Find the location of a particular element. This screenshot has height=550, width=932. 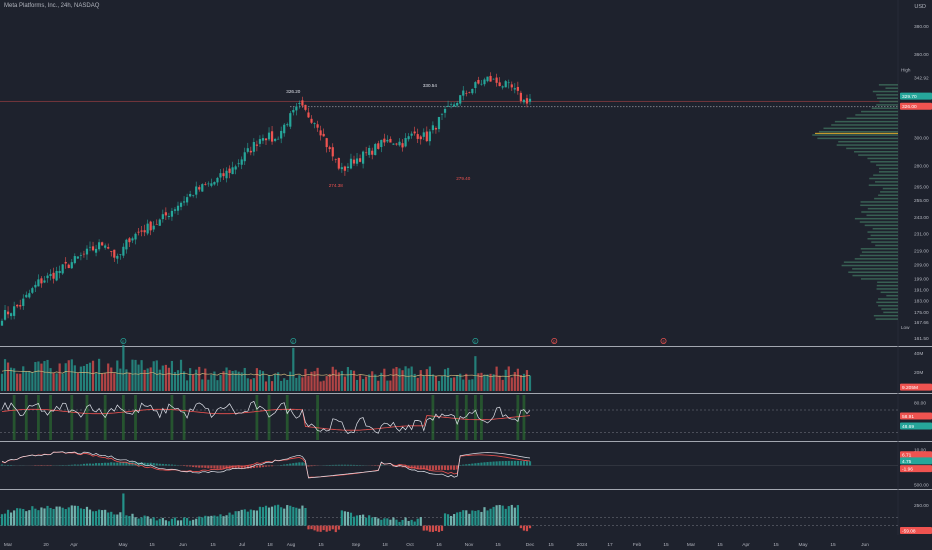

x-axis-tick-label: 18 is located at coordinates (385, 545).